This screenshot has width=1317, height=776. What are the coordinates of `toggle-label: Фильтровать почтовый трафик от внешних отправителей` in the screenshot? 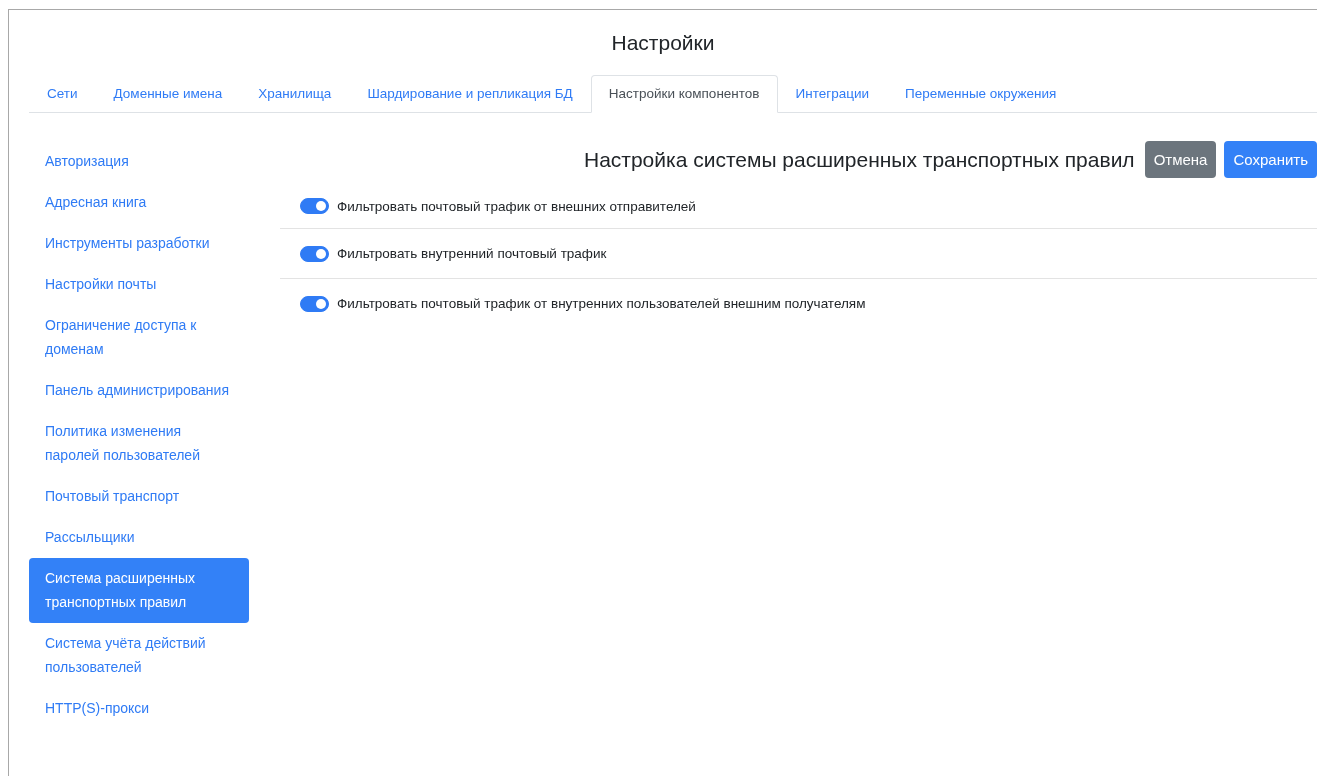 It's located at (516, 206).